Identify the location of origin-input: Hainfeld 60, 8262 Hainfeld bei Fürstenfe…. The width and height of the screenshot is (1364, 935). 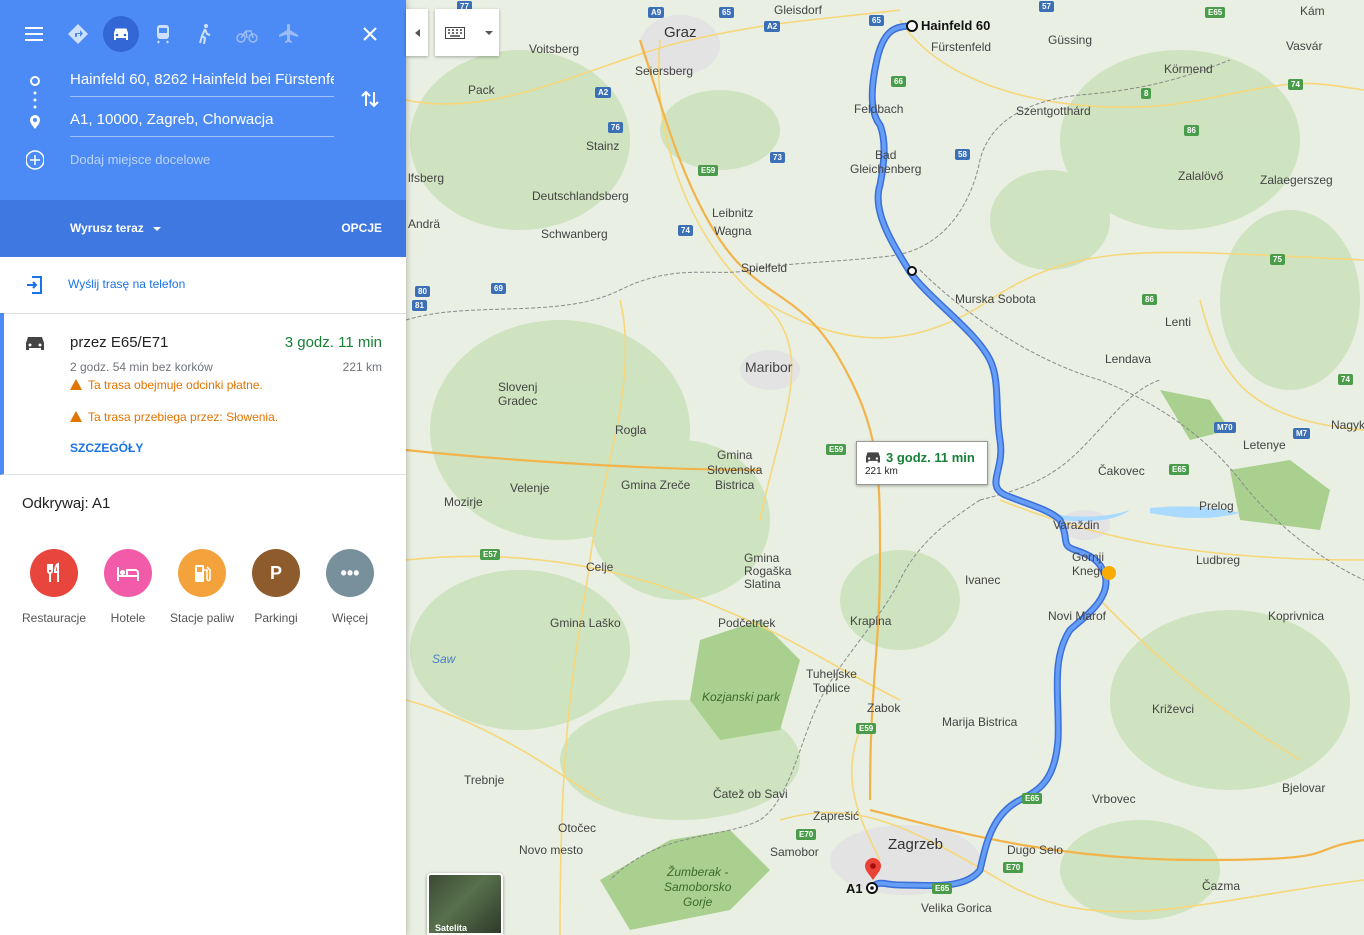
(202, 81).